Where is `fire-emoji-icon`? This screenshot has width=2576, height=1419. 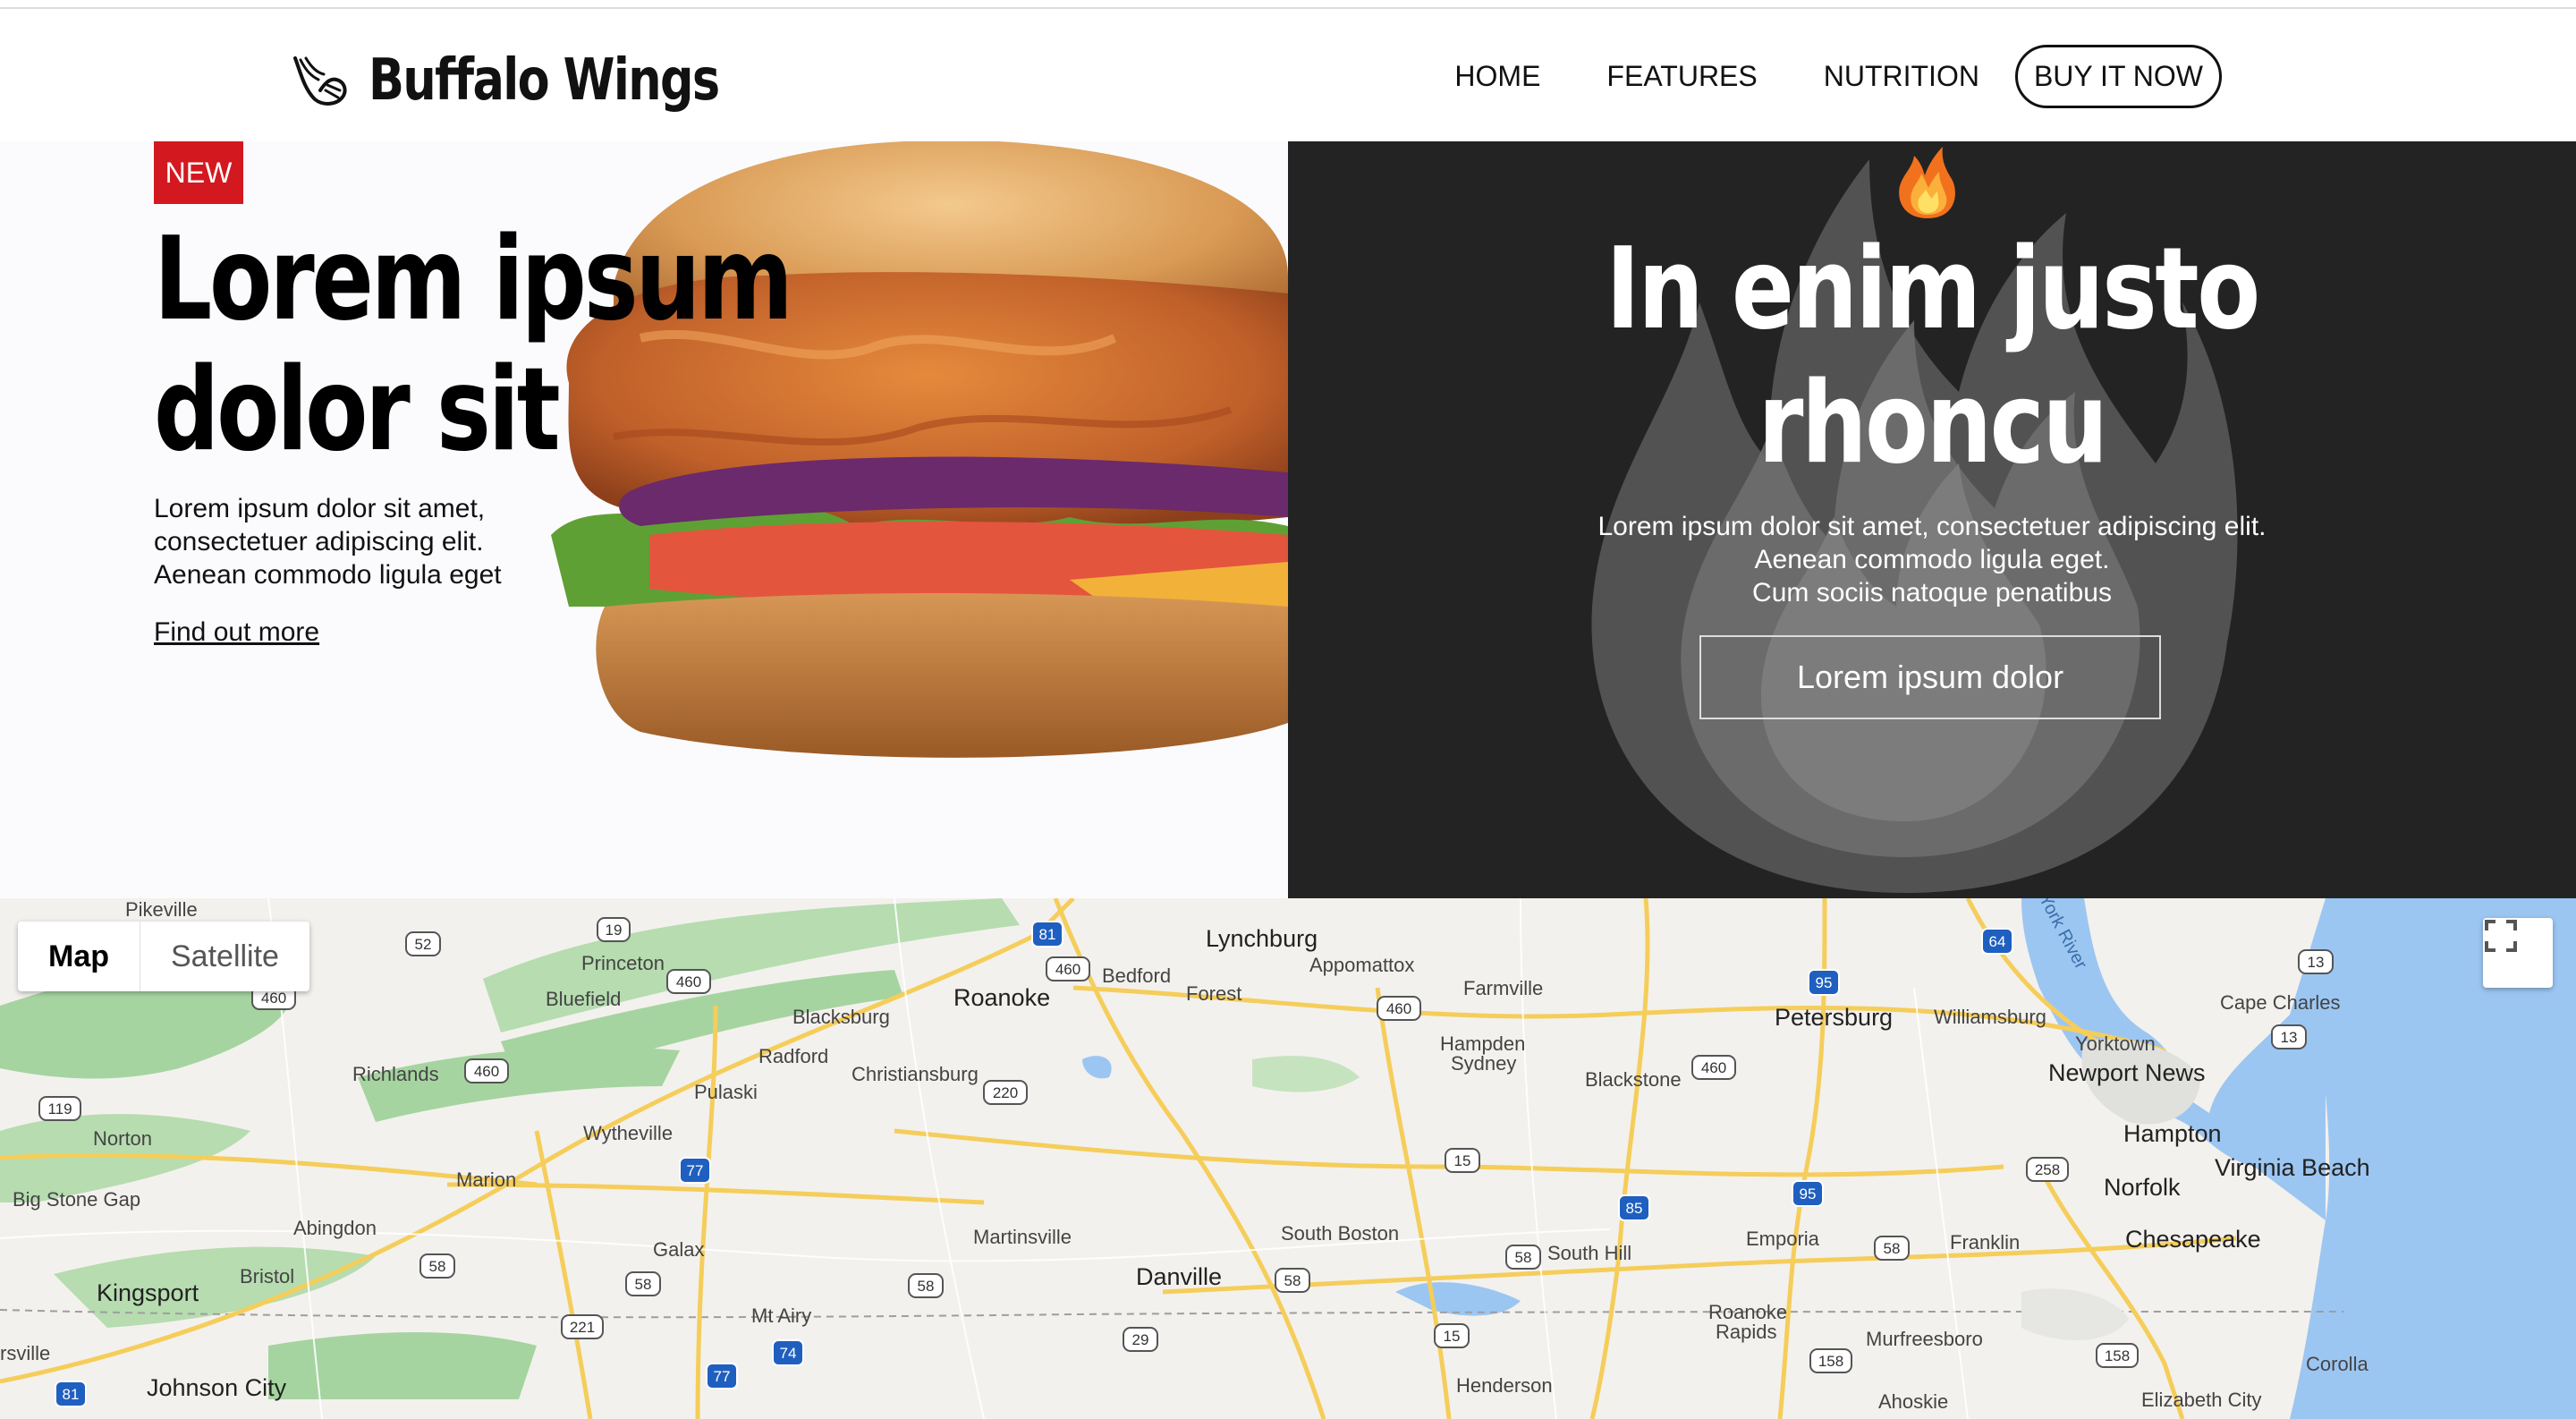 fire-emoji-icon is located at coordinates (1927, 182).